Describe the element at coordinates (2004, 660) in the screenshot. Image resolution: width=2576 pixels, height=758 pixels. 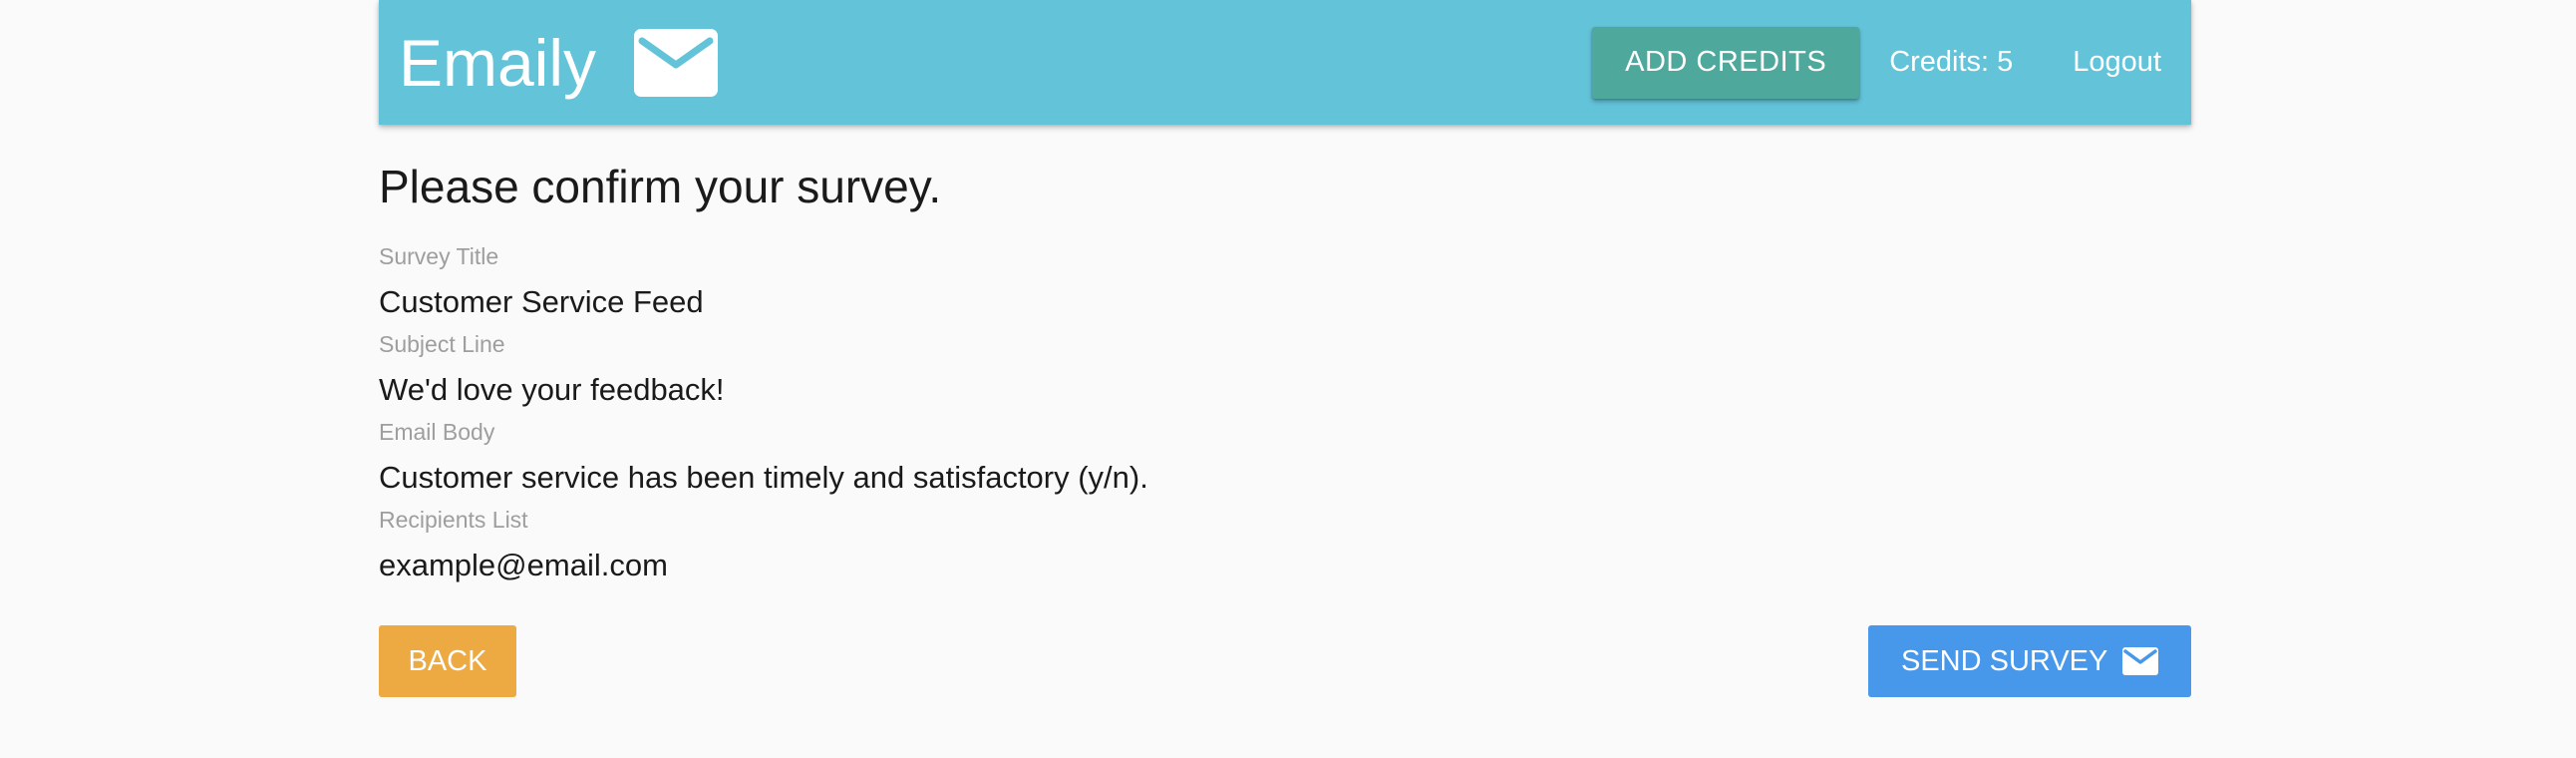
I see `send-survey-label: SEND SURVEY` at that location.